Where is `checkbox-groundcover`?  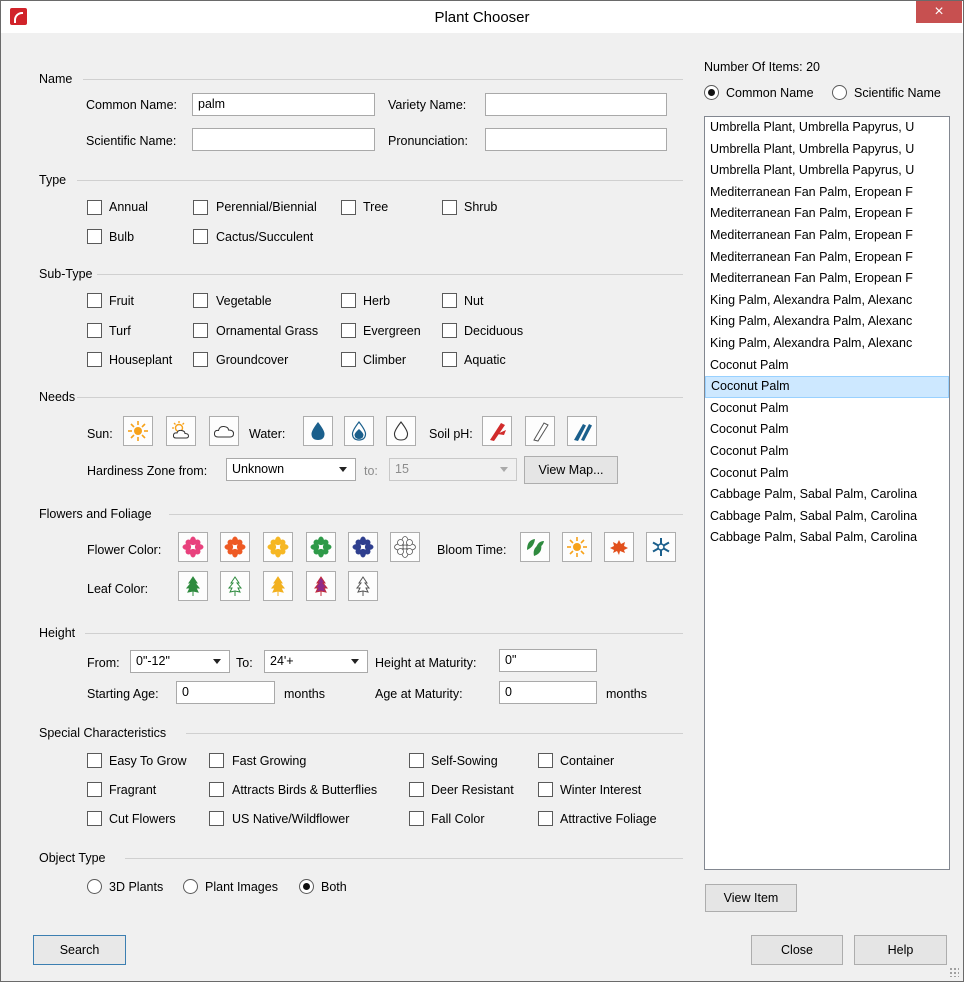
checkbox-groundcover is located at coordinates (200, 359).